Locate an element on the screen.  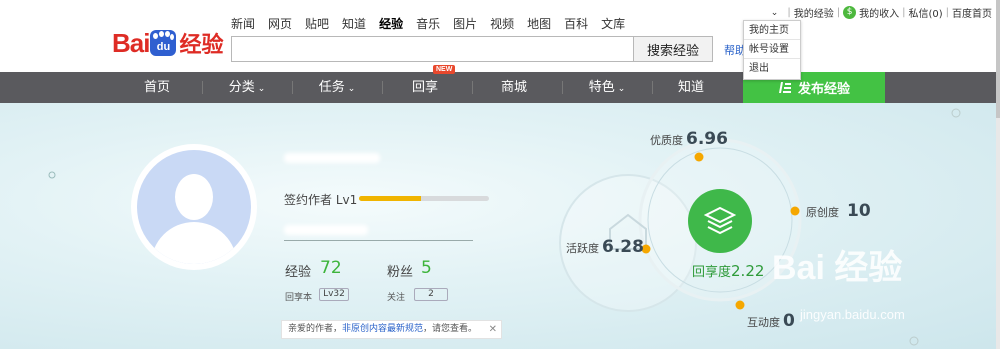
baidu-home-link: 百度首页 is located at coordinates (972, 12).